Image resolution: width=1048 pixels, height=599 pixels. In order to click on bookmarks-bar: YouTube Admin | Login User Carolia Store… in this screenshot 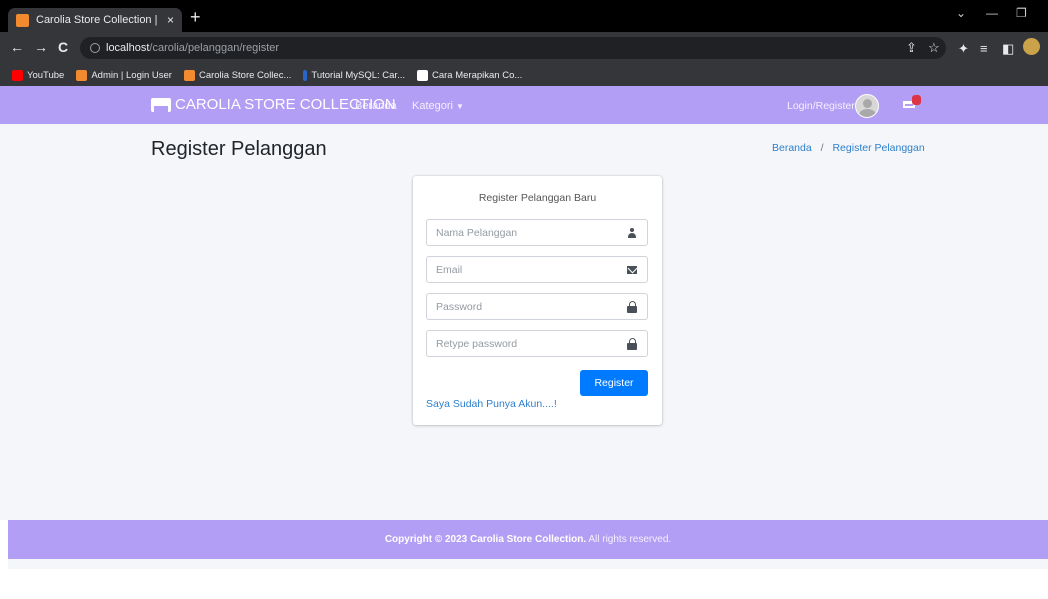, I will do `click(524, 75)`.